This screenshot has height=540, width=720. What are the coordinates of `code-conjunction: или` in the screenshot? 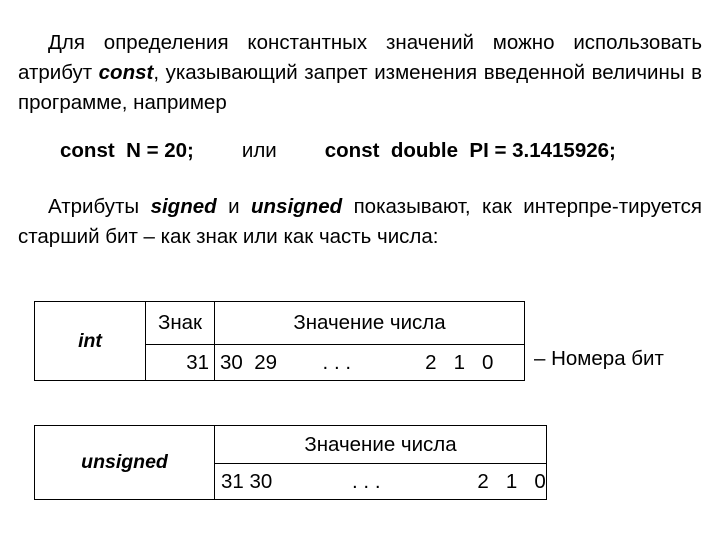 It's located at (259, 150).